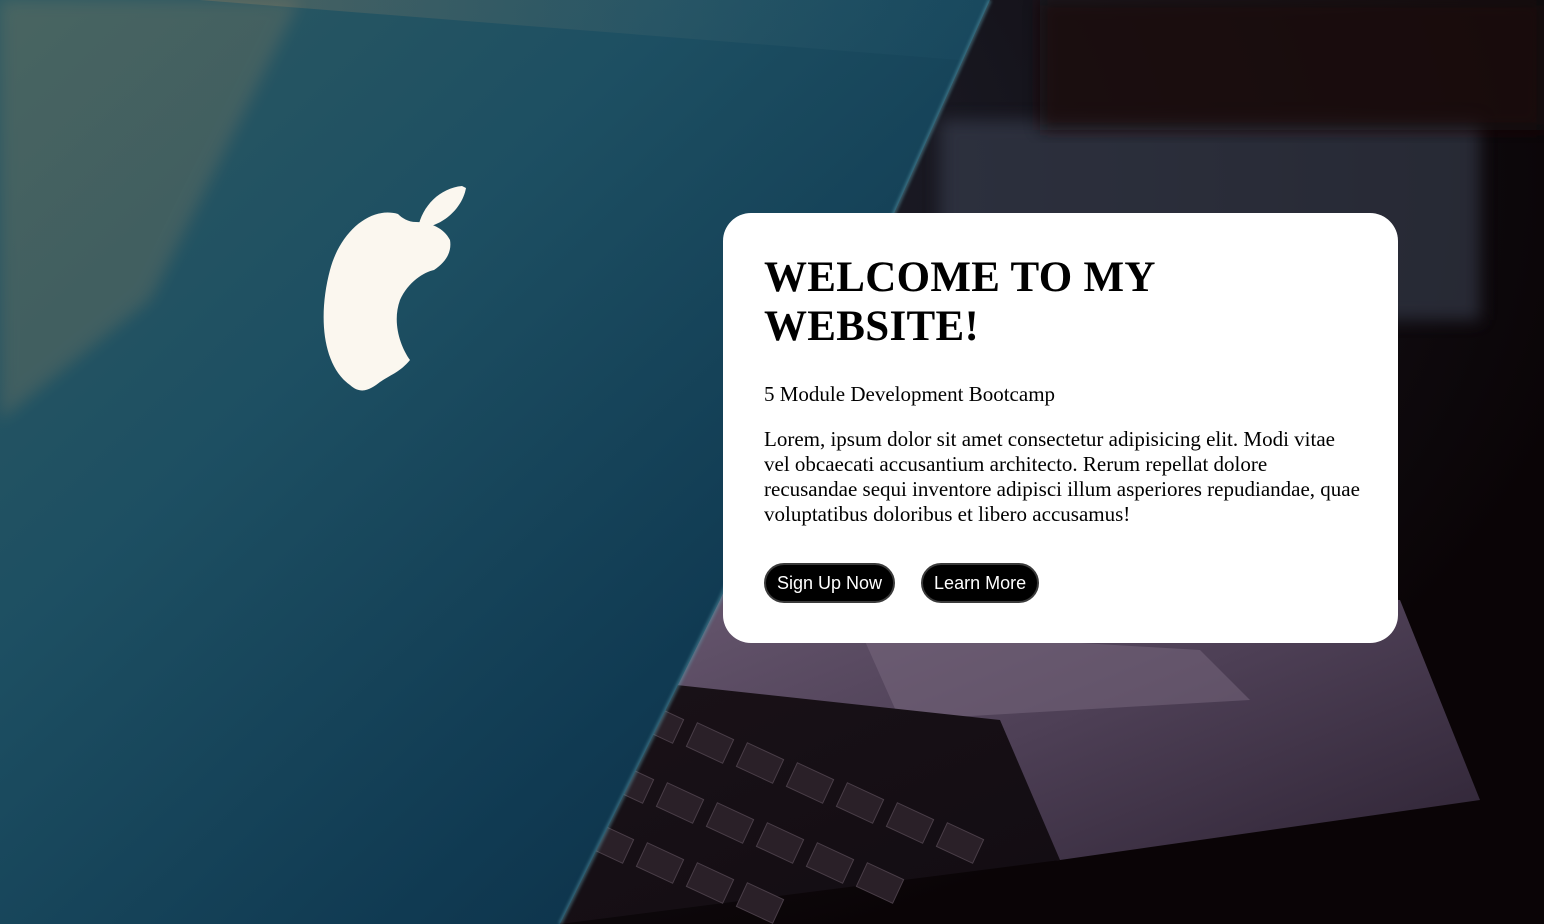 The image size is (1544, 924). I want to click on sign-up-button: Sign Up Now, so click(830, 583).